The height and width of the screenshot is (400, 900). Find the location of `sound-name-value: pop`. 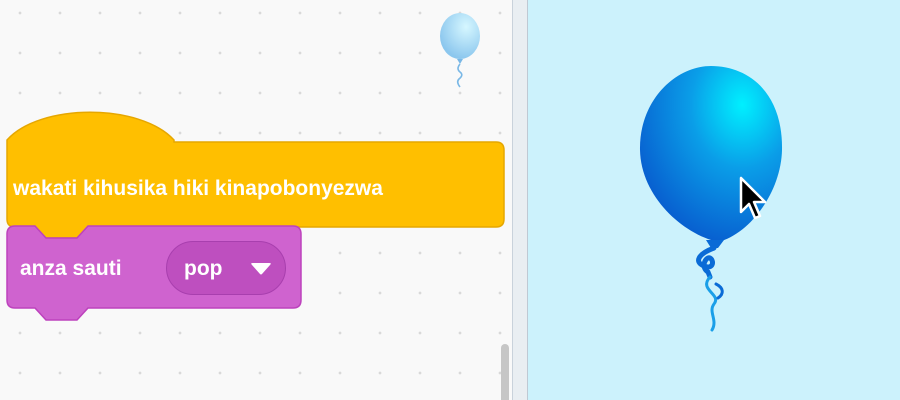

sound-name-value: pop is located at coordinates (203, 268).